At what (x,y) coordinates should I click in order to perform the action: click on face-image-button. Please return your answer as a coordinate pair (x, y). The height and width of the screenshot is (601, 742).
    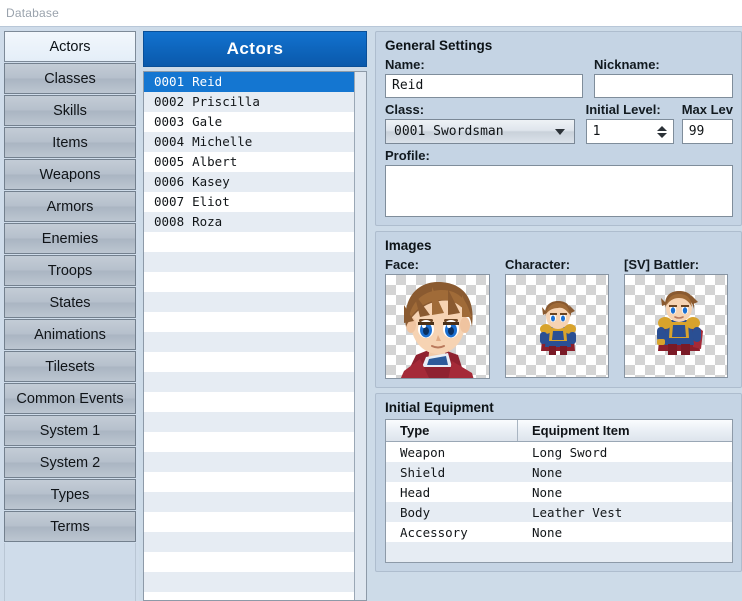
    Looking at the image, I should click on (437, 326).